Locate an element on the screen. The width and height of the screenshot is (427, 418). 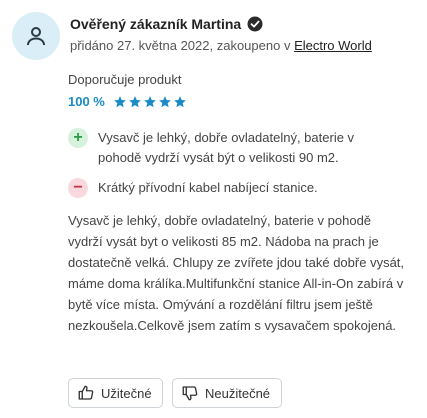
author-line: Ověřený zákazník Martina is located at coordinates (166, 24).